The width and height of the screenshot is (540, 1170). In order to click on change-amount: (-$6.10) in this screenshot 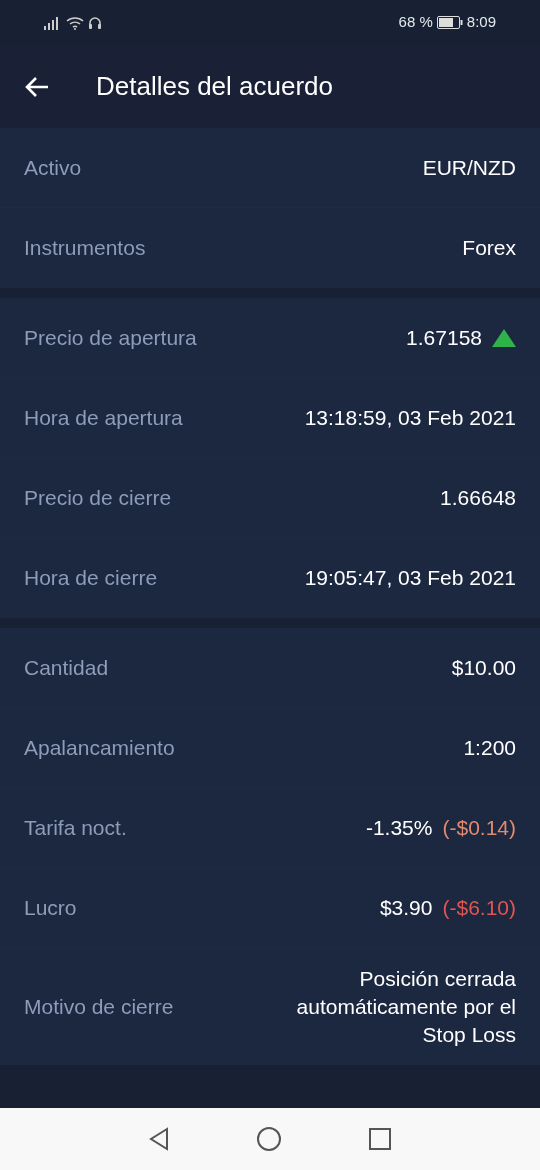, I will do `click(479, 907)`.